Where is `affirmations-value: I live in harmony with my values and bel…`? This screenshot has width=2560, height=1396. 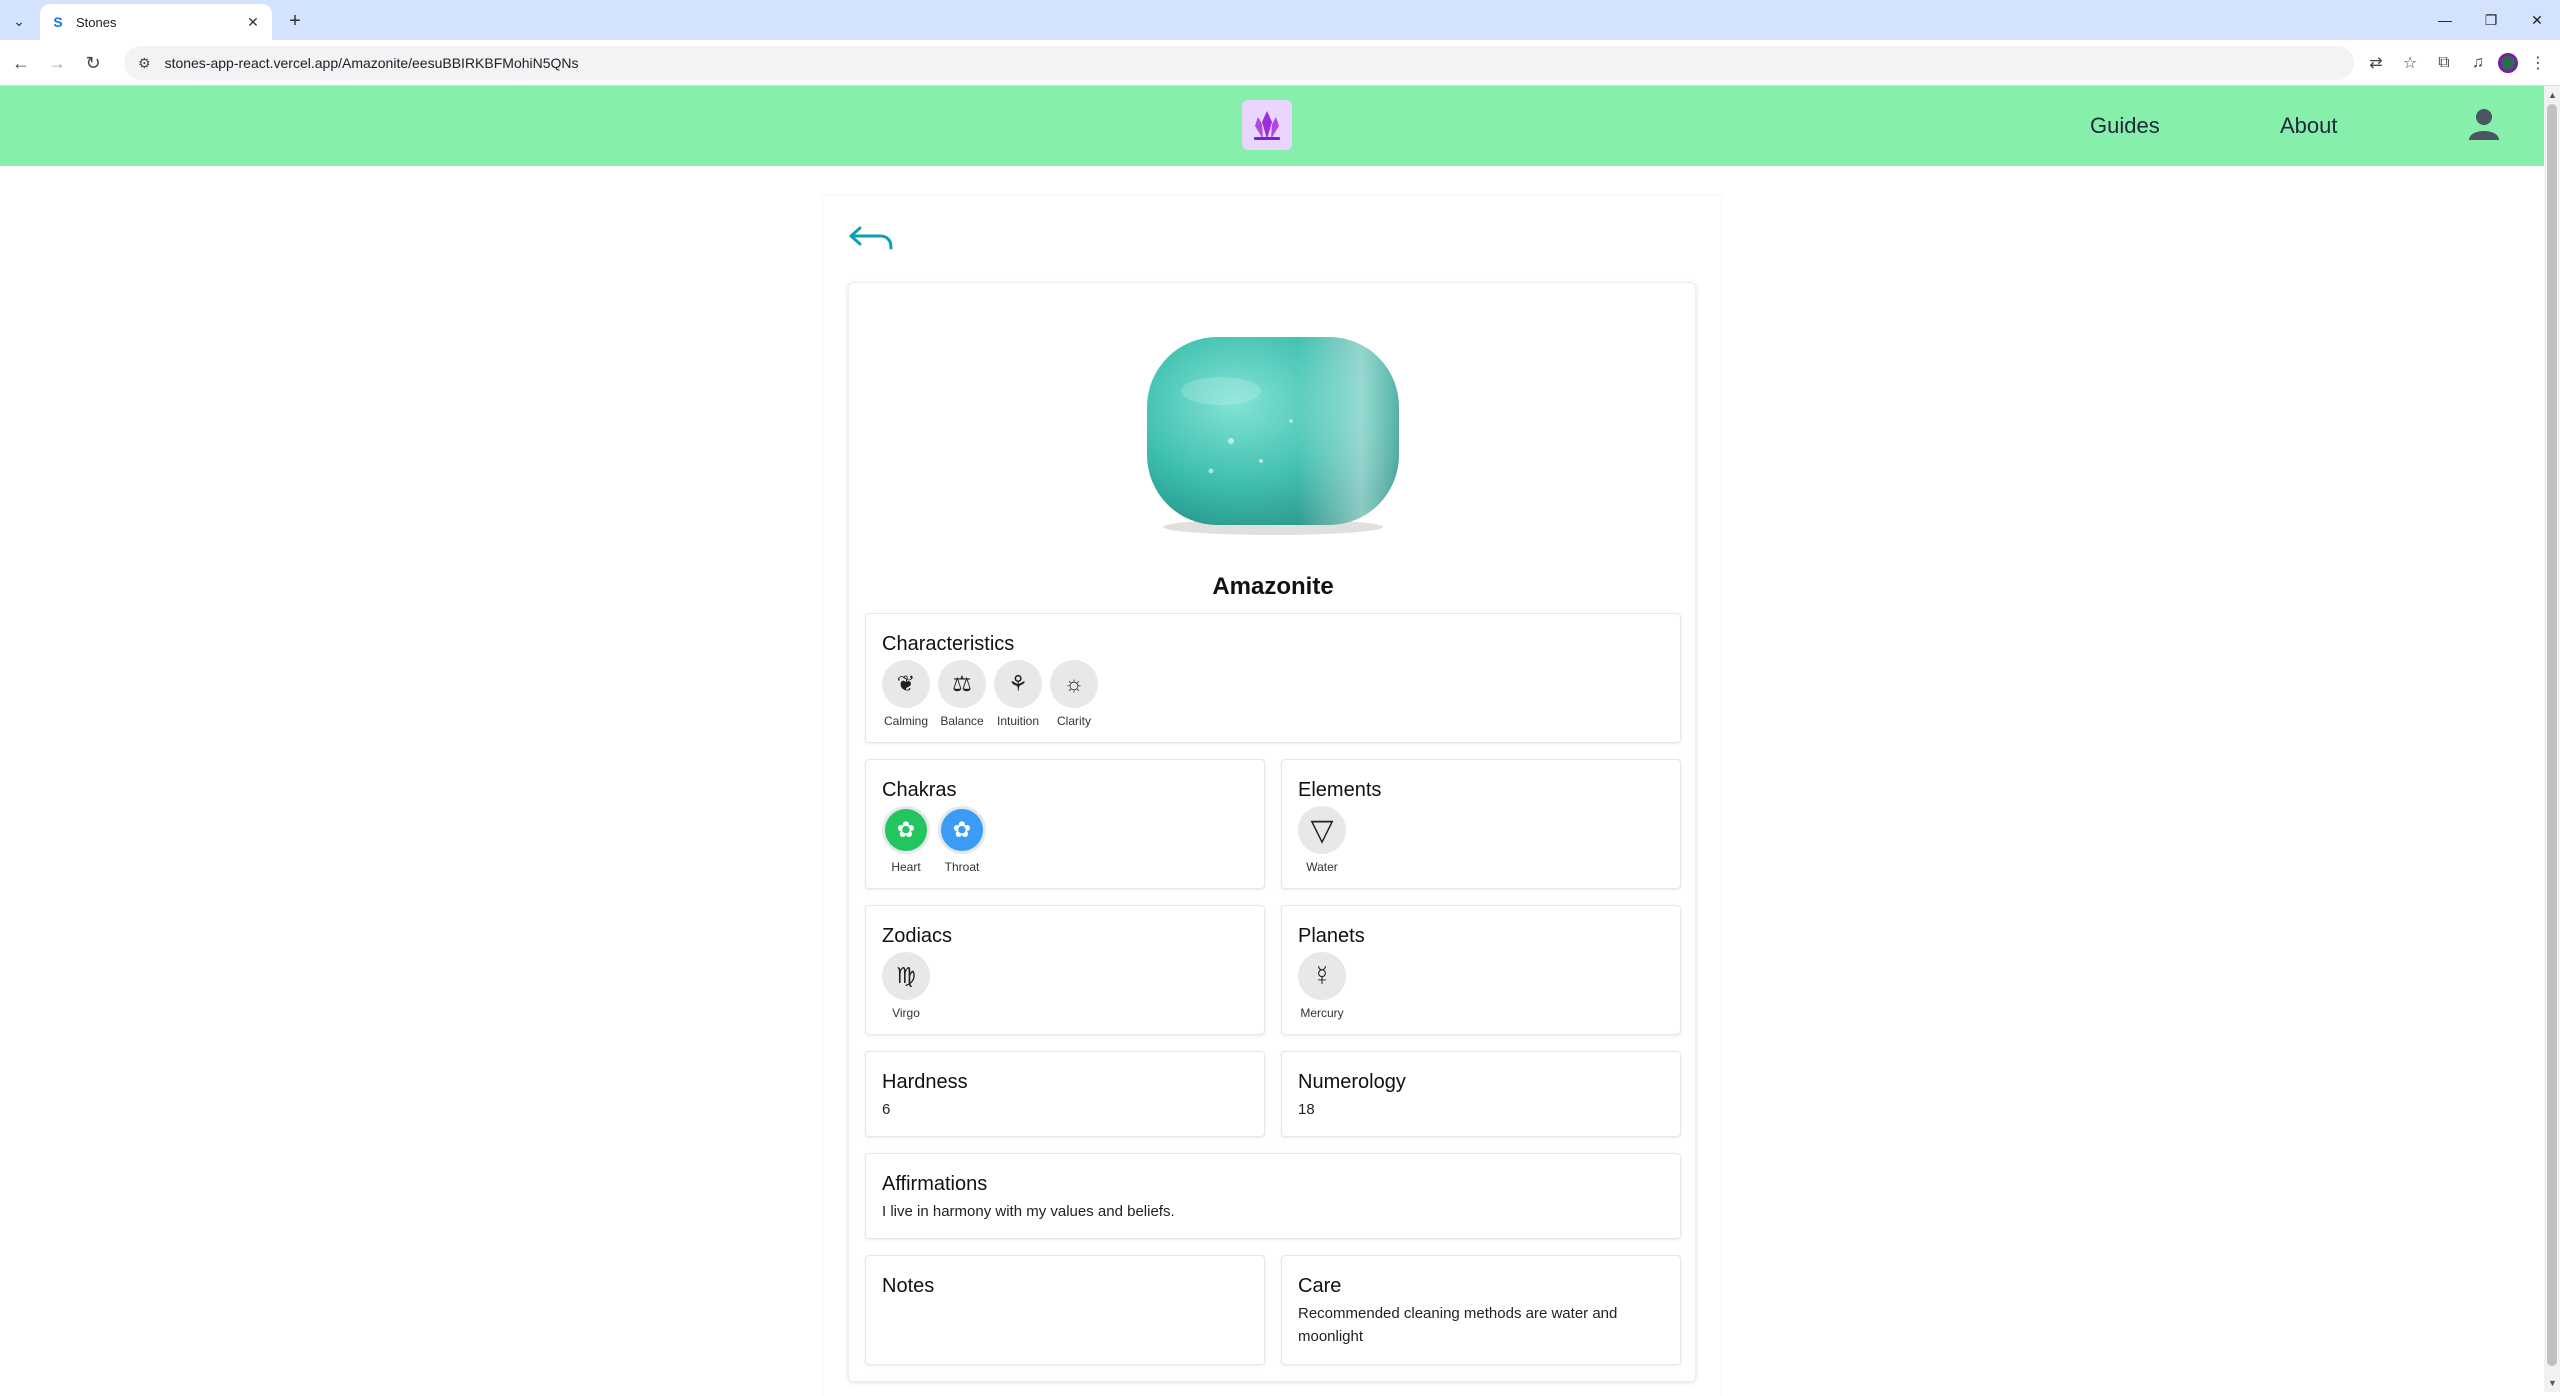
affirmations-value: I live in harmony with my values and bel… is located at coordinates (1028, 1211).